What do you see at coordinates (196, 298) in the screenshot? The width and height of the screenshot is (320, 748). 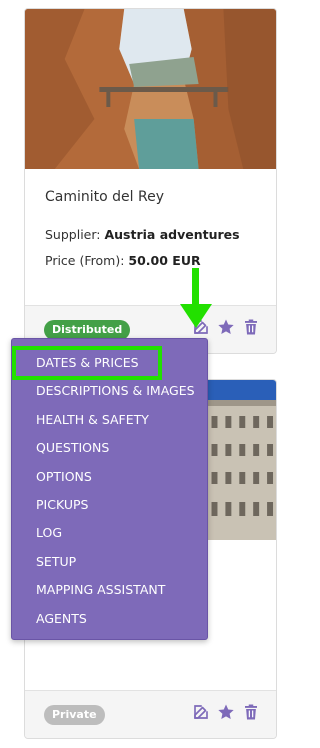 I see `annotation-arrow-icon` at bounding box center [196, 298].